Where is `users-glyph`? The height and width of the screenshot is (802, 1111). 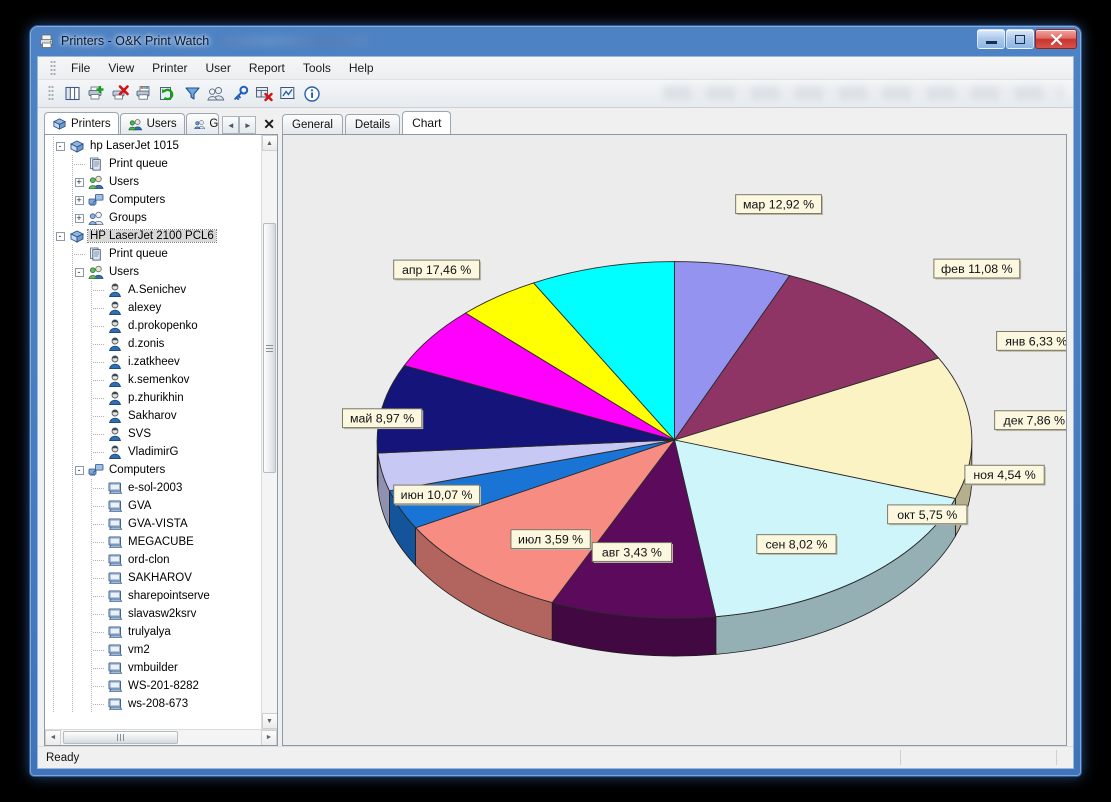 users-glyph is located at coordinates (216, 93).